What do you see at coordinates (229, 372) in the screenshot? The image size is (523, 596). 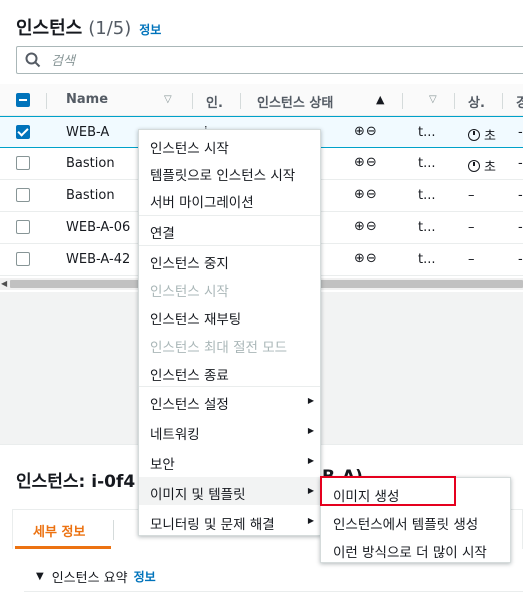 I see `menu-item-terminate-instance: 인스턴스 종료` at bounding box center [229, 372].